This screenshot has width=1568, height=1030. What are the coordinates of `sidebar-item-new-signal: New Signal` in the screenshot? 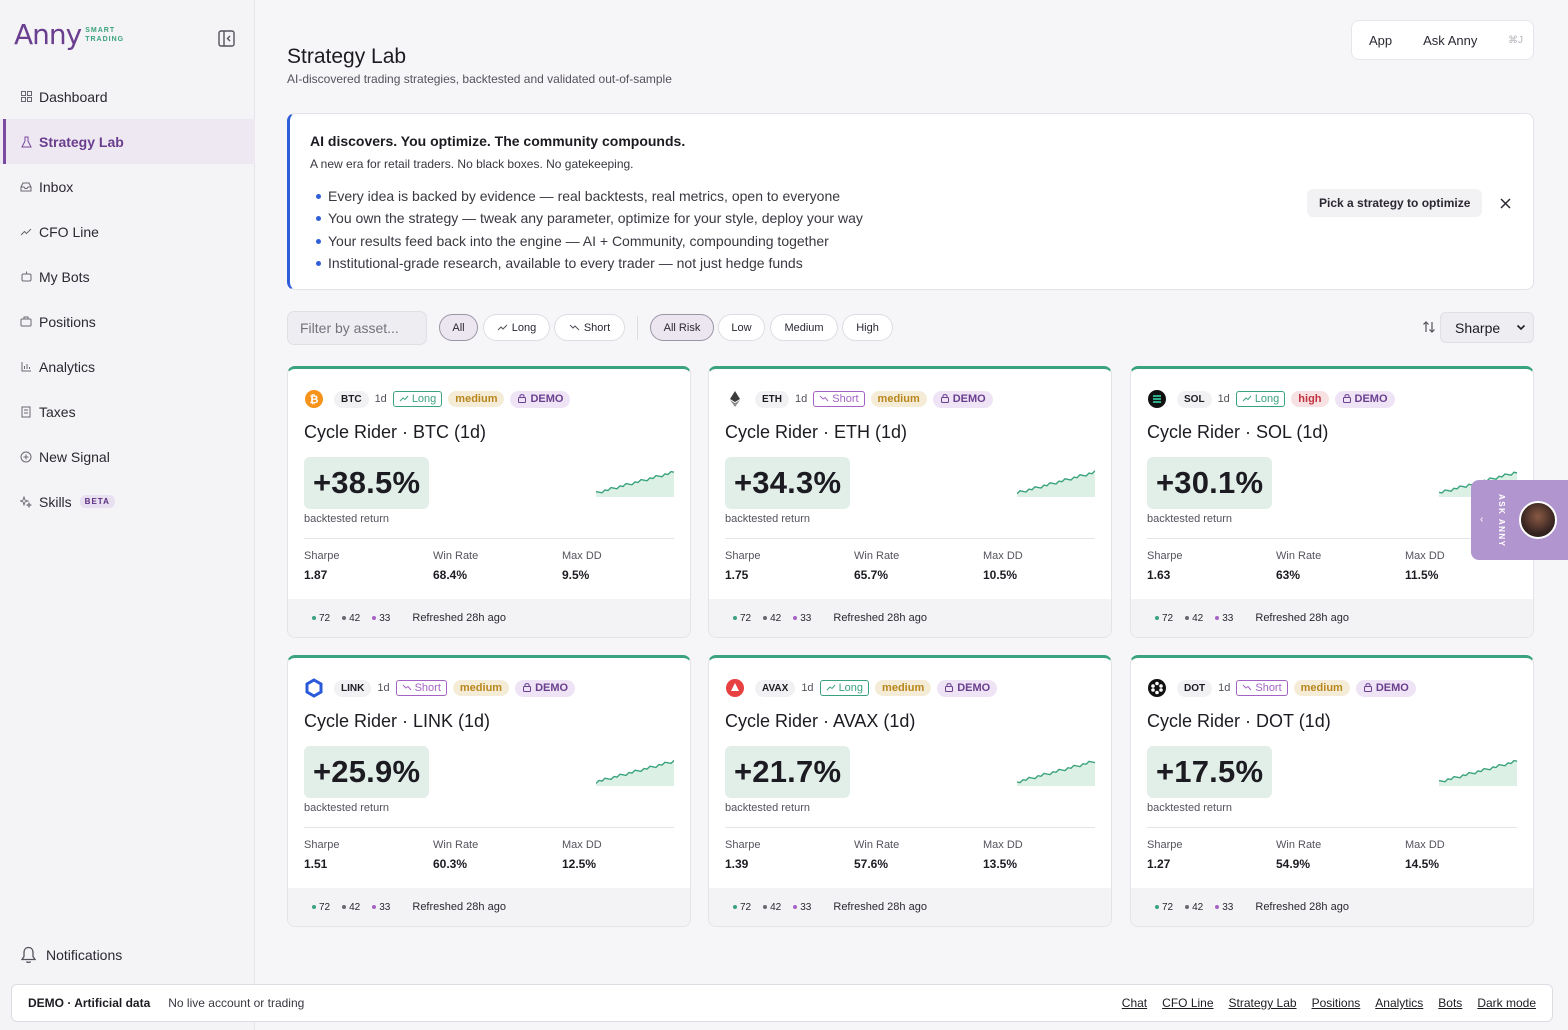 It's located at (127, 456).